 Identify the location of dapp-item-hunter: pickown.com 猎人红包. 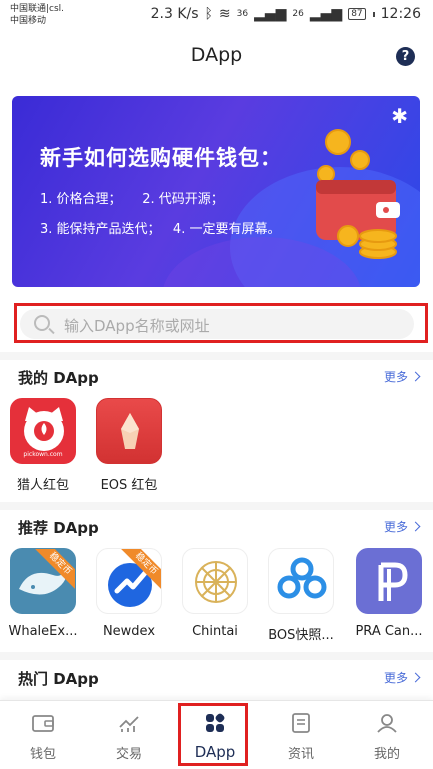
(43, 445).